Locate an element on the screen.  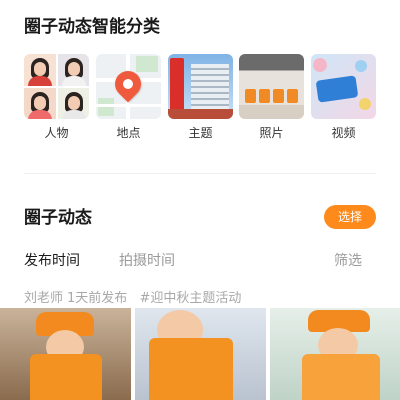
category-label: 主题 is located at coordinates (200, 133).